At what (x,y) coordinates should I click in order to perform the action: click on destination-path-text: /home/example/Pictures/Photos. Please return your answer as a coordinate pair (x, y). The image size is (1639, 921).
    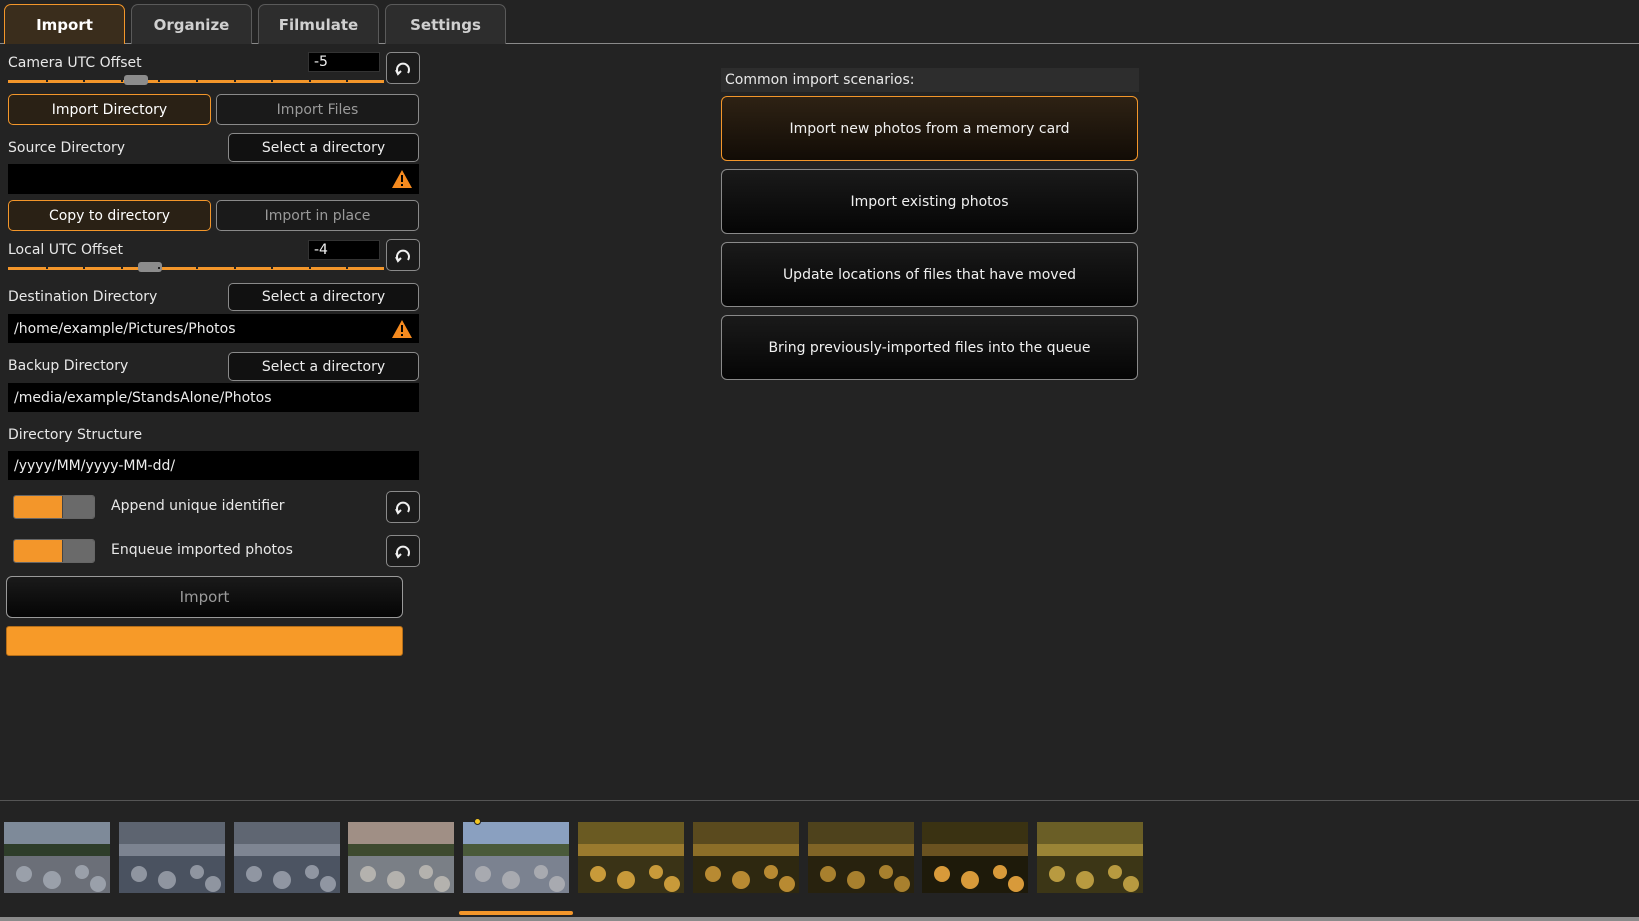
    Looking at the image, I should click on (125, 328).